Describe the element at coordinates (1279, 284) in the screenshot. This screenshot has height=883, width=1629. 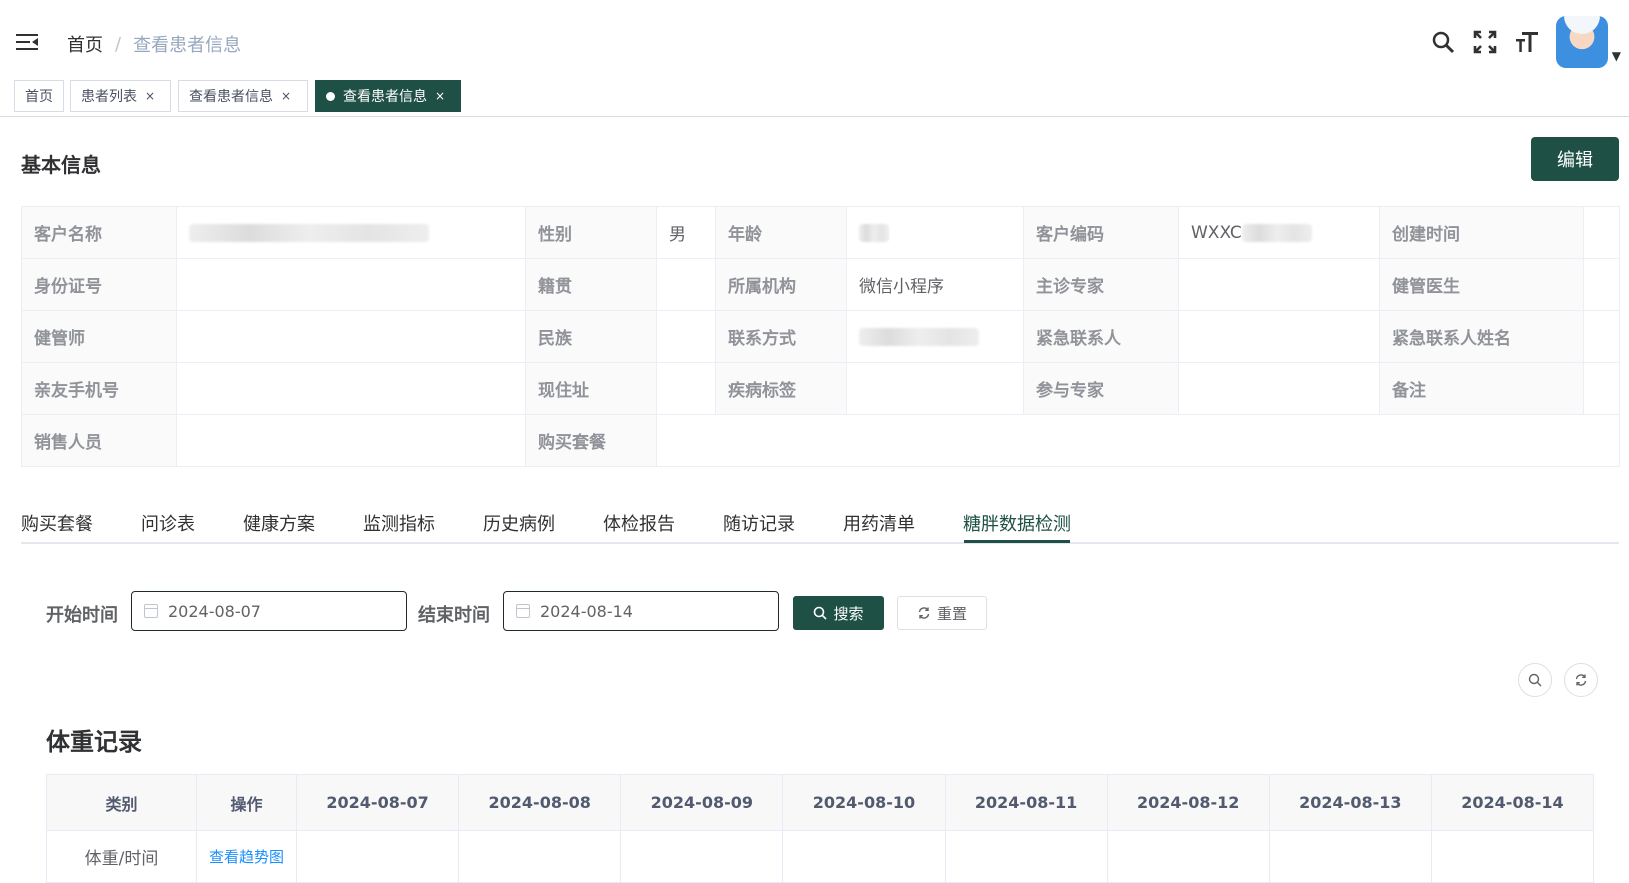
I see `value-chief-expert` at that location.